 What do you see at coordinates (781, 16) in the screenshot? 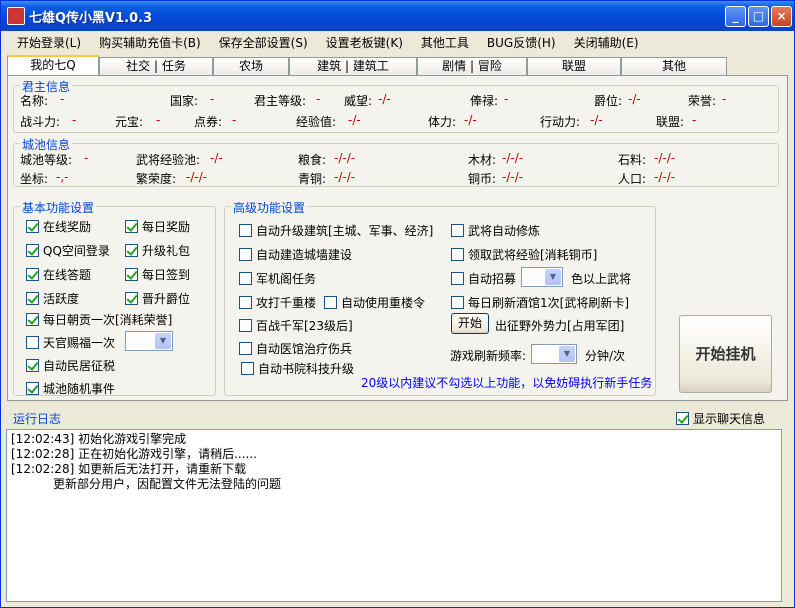
I see `close-button: ×` at bounding box center [781, 16].